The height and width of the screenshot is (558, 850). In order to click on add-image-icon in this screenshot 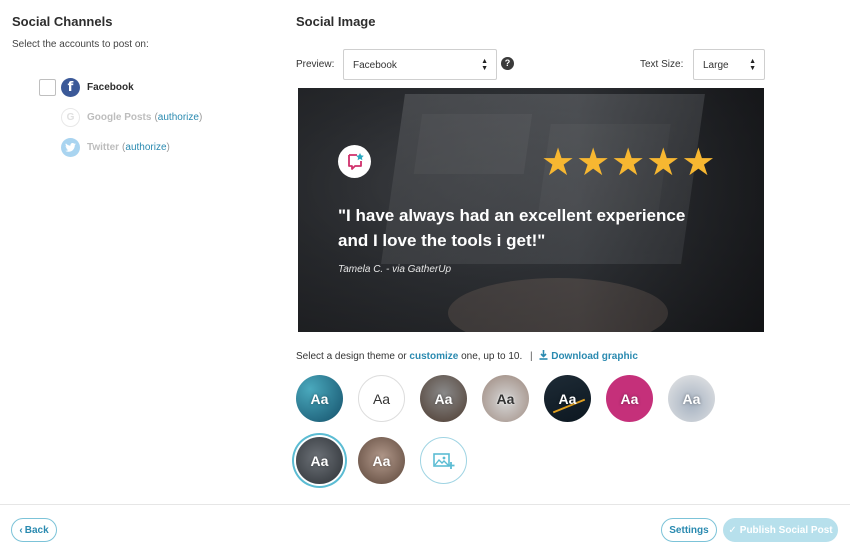, I will do `click(443, 460)`.